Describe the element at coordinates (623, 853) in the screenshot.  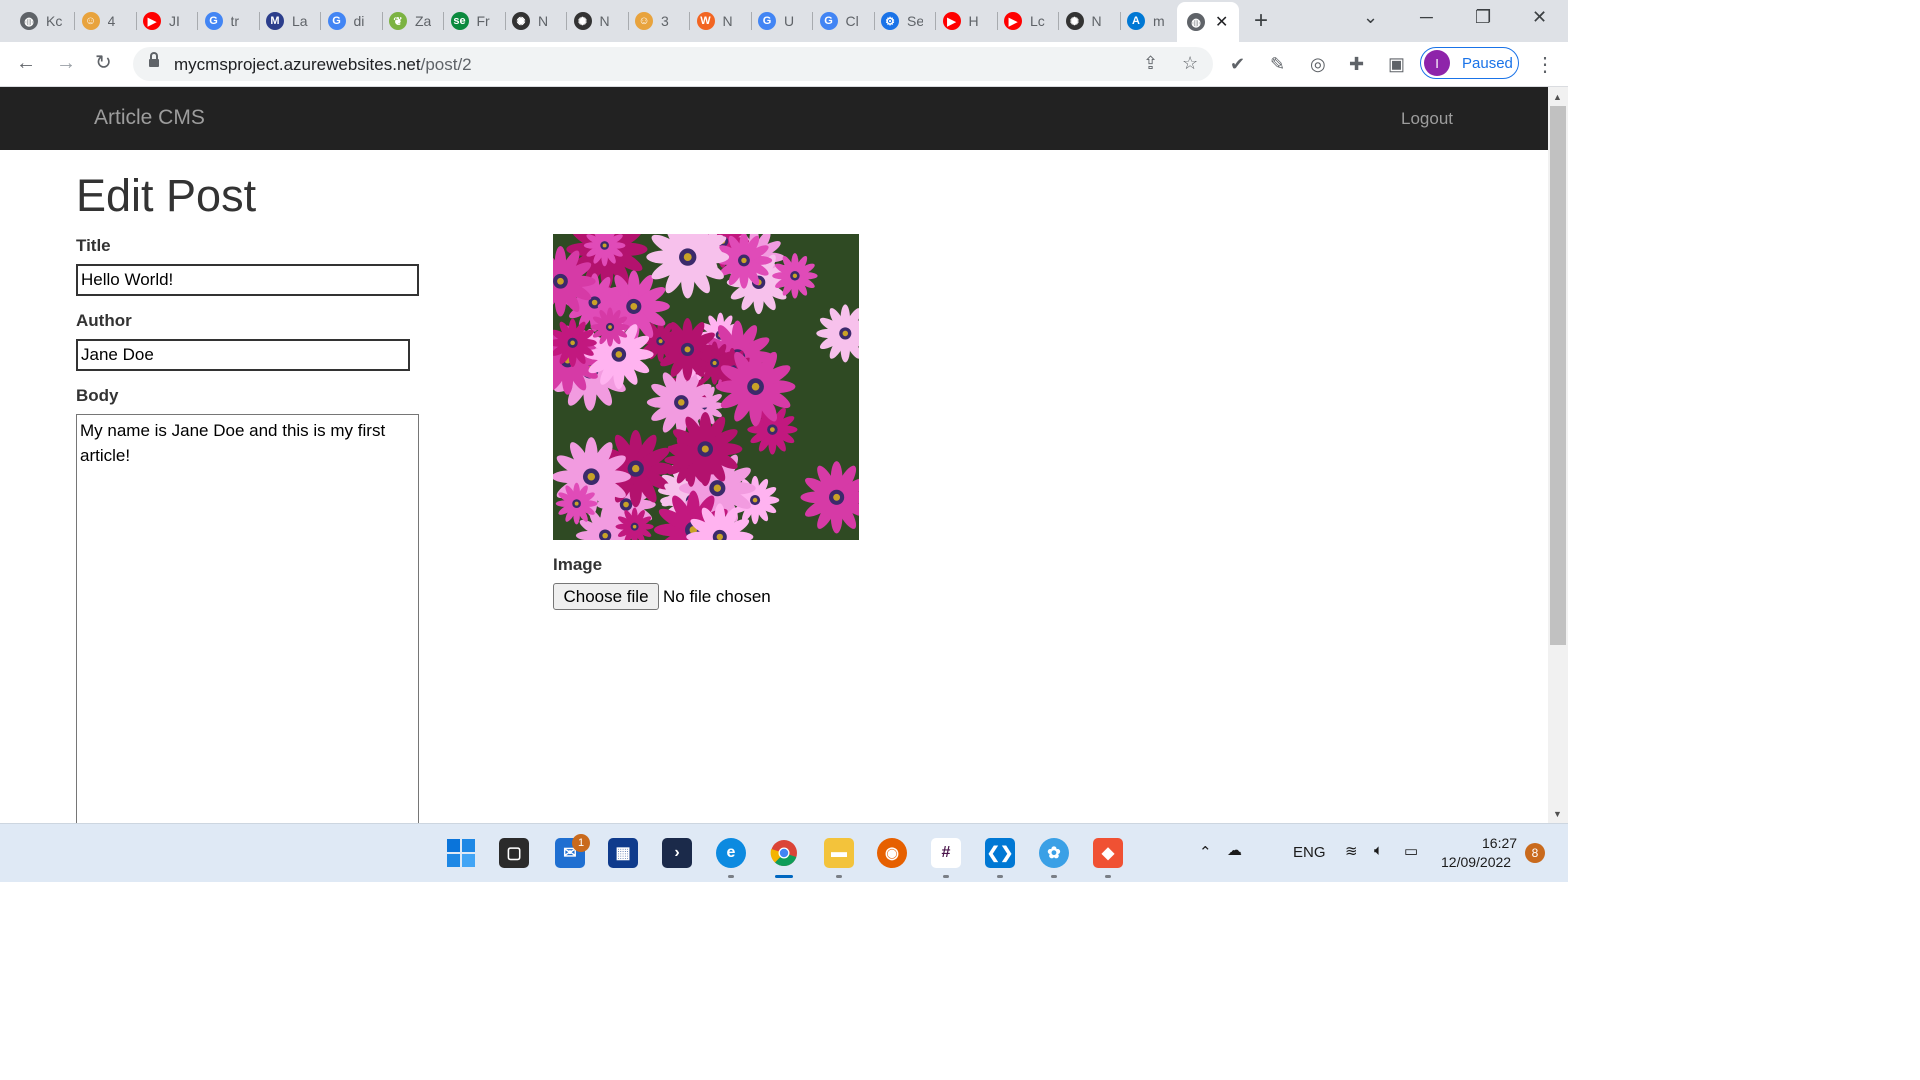
I see `store-icon: ▦` at that location.